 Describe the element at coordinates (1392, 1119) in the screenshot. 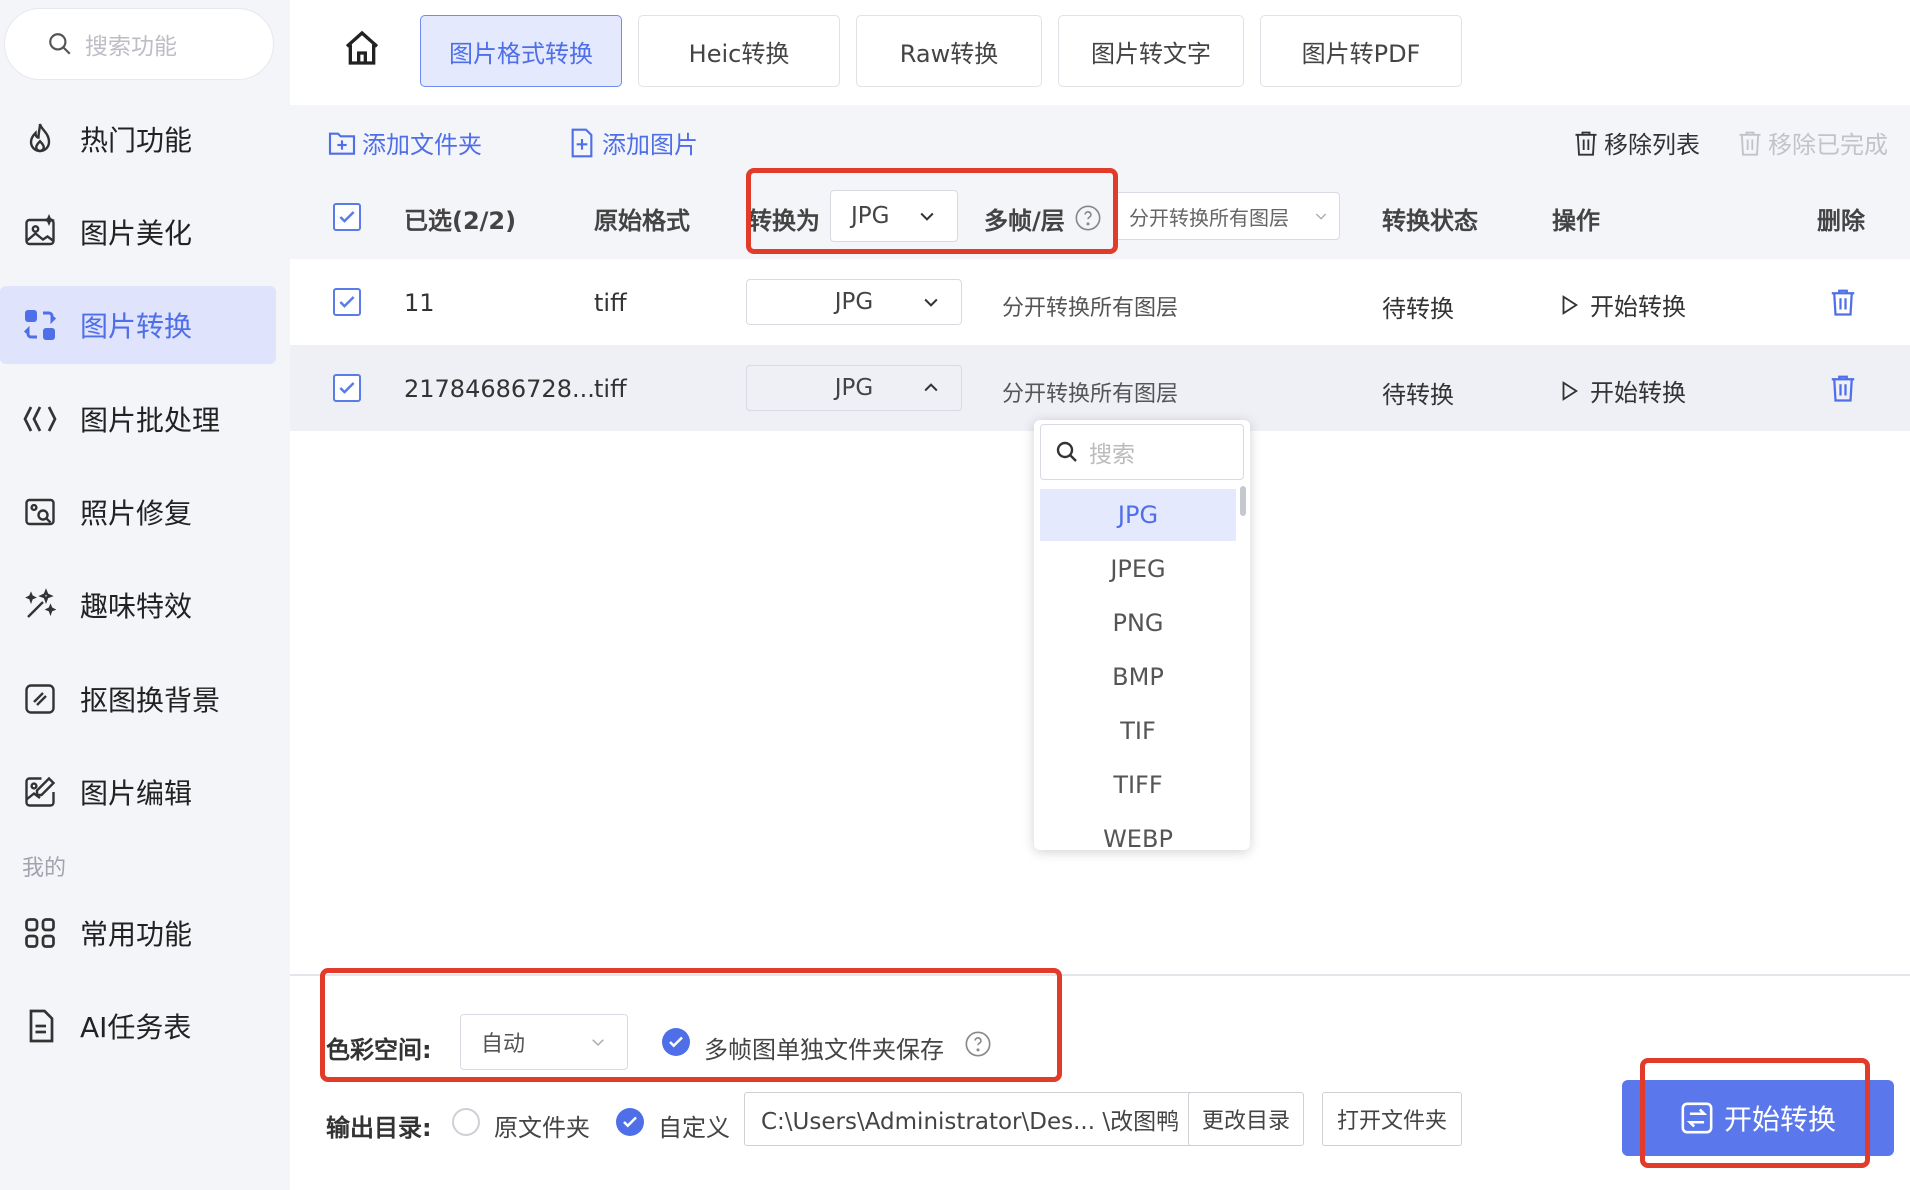

I see `open-folder-button: 打开文件夹` at that location.